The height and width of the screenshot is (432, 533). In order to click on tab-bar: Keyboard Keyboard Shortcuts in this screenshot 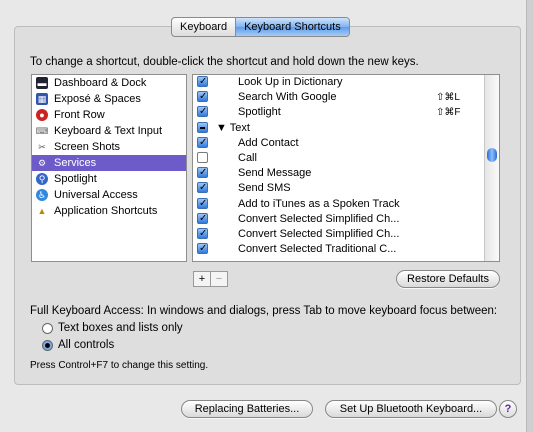, I will do `click(260, 27)`.